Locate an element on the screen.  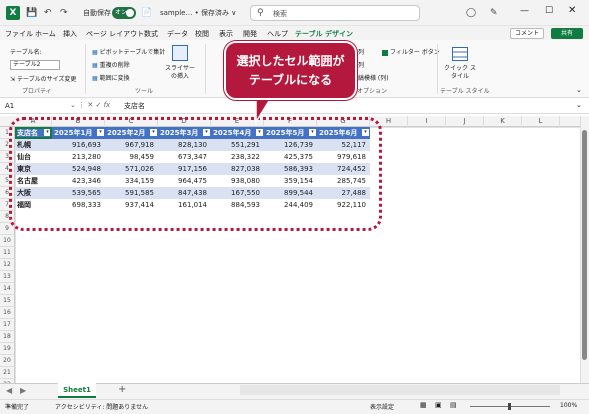
pivot-summary-button: ▦ ピボットテーブルで集計 is located at coordinates (128, 51).